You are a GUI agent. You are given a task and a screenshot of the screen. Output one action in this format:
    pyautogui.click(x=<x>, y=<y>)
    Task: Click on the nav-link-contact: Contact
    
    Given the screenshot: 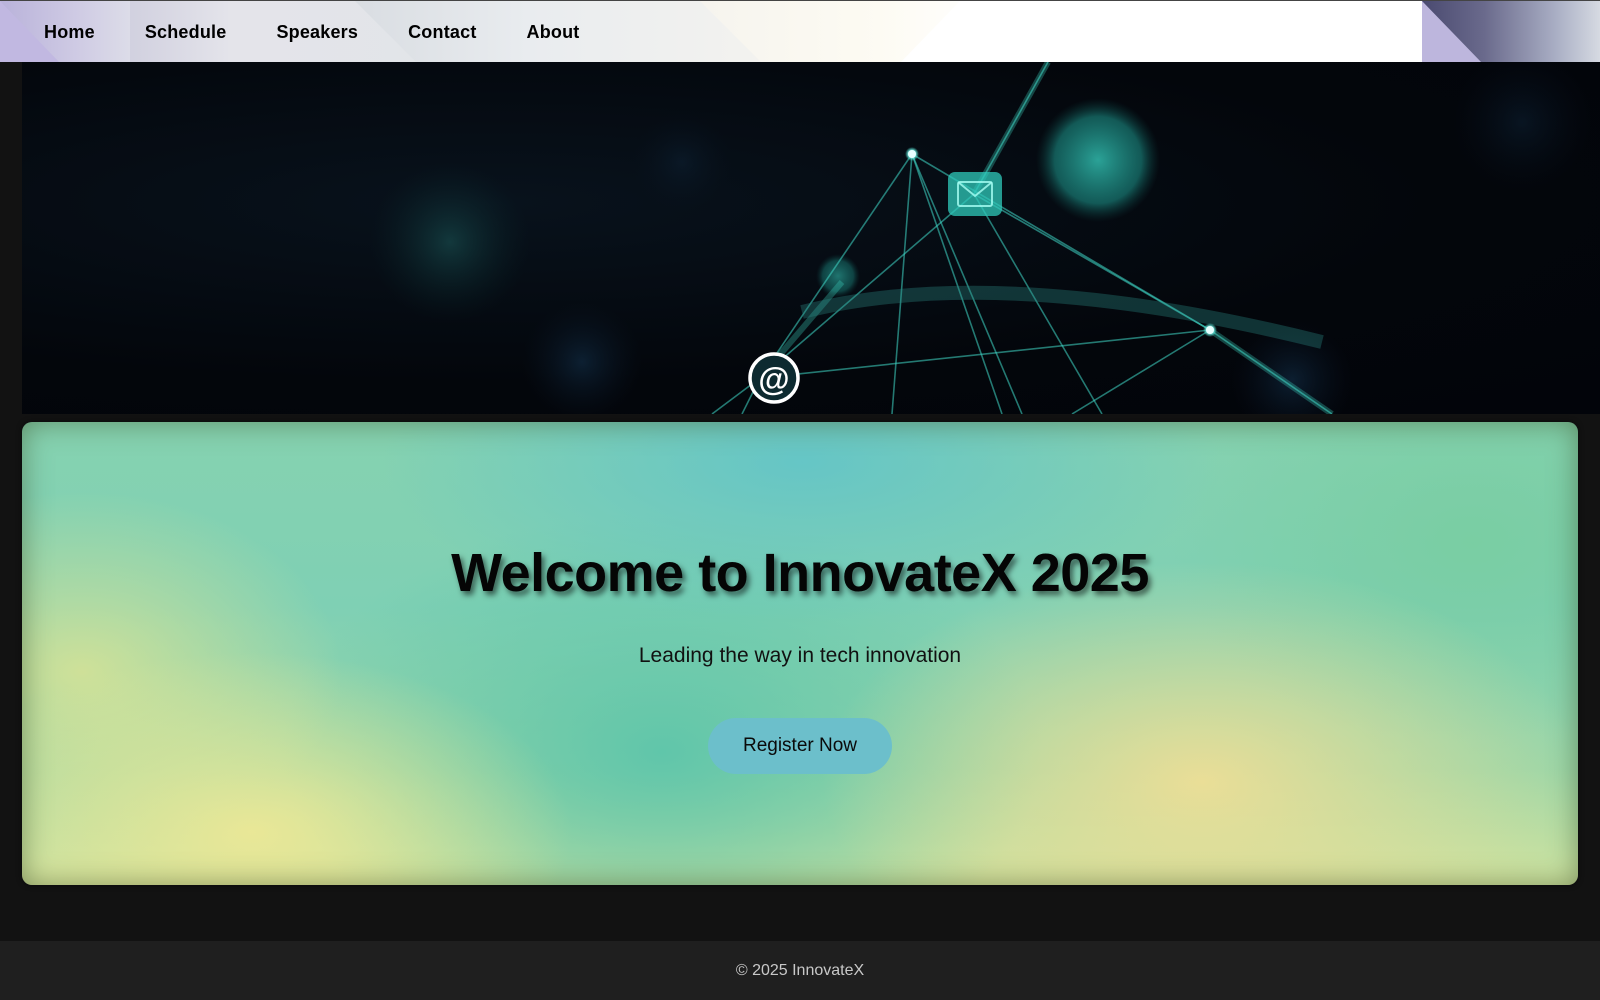 What is the action you would take?
    pyautogui.click(x=442, y=32)
    